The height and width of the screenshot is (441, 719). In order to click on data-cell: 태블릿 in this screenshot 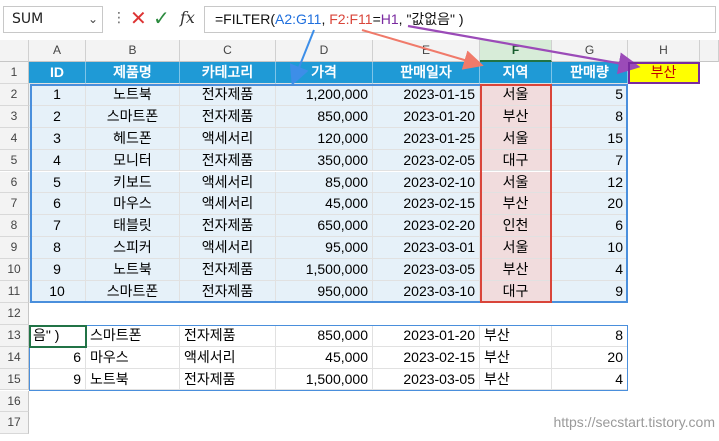, I will do `click(133, 226)`.